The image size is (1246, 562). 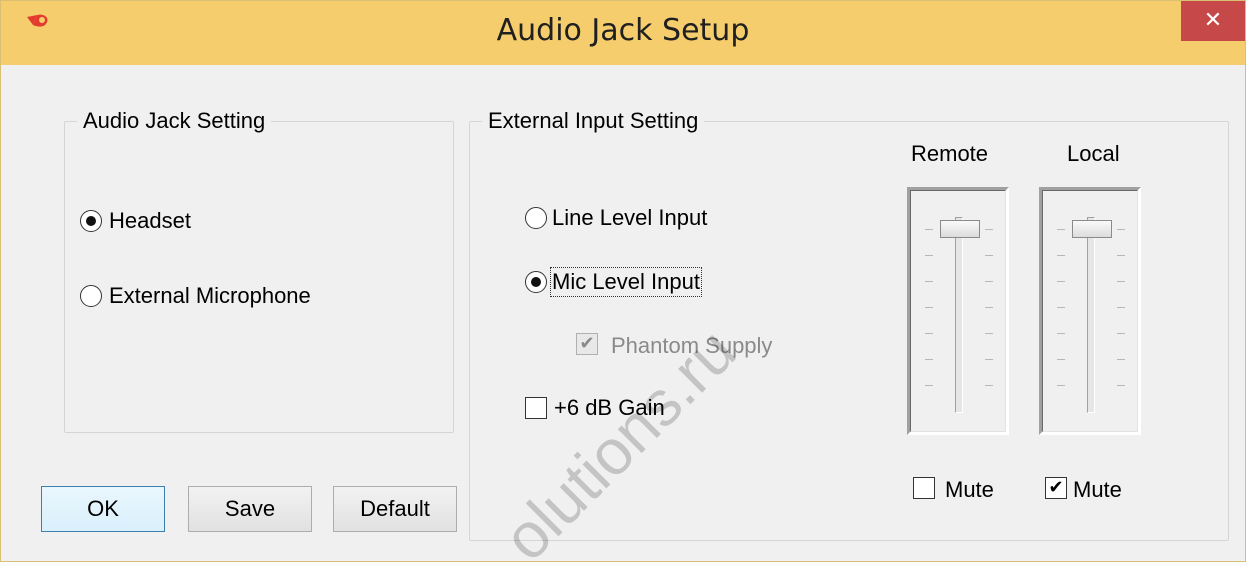 What do you see at coordinates (395, 509) in the screenshot?
I see `default-button: Default` at bounding box center [395, 509].